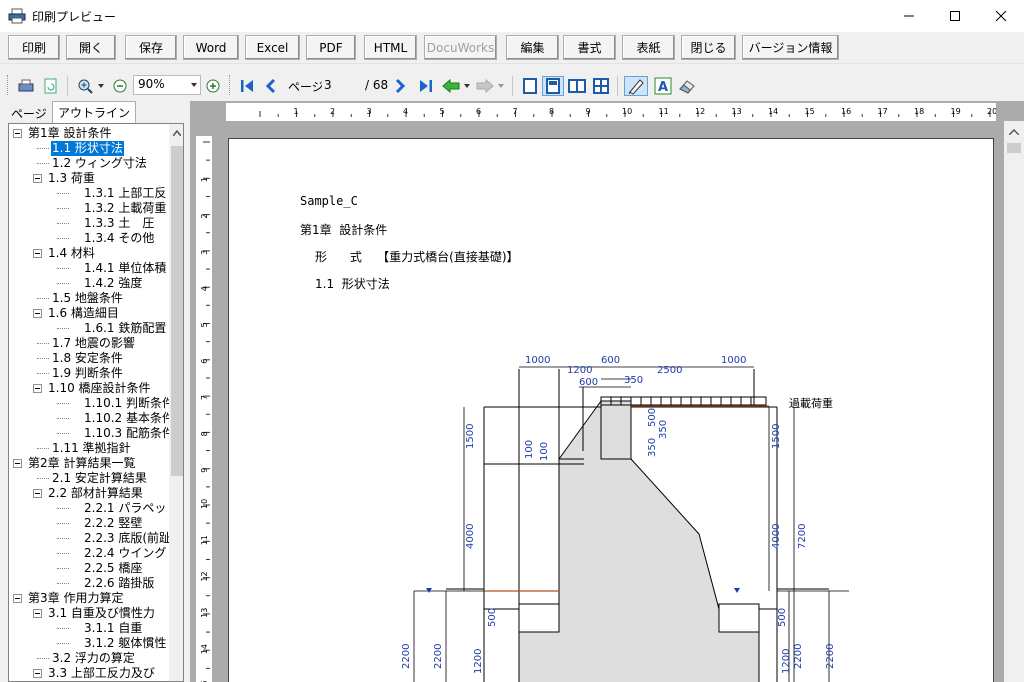 The image size is (1024, 682). Describe the element at coordinates (89, 373) in the screenshot. I see `tree-item: 1.9 判断条件` at that location.